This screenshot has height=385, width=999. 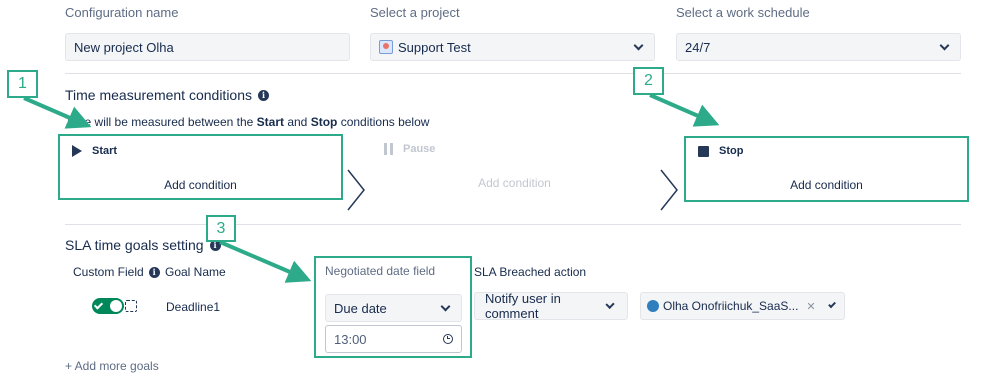 What do you see at coordinates (134, 245) in the screenshot?
I see `sla-title-text: SLA time goals setting` at bounding box center [134, 245].